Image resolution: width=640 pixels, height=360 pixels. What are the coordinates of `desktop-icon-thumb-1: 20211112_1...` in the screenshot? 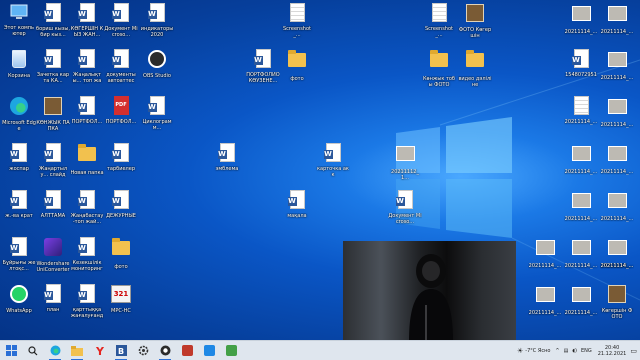 It's located at (405, 161).